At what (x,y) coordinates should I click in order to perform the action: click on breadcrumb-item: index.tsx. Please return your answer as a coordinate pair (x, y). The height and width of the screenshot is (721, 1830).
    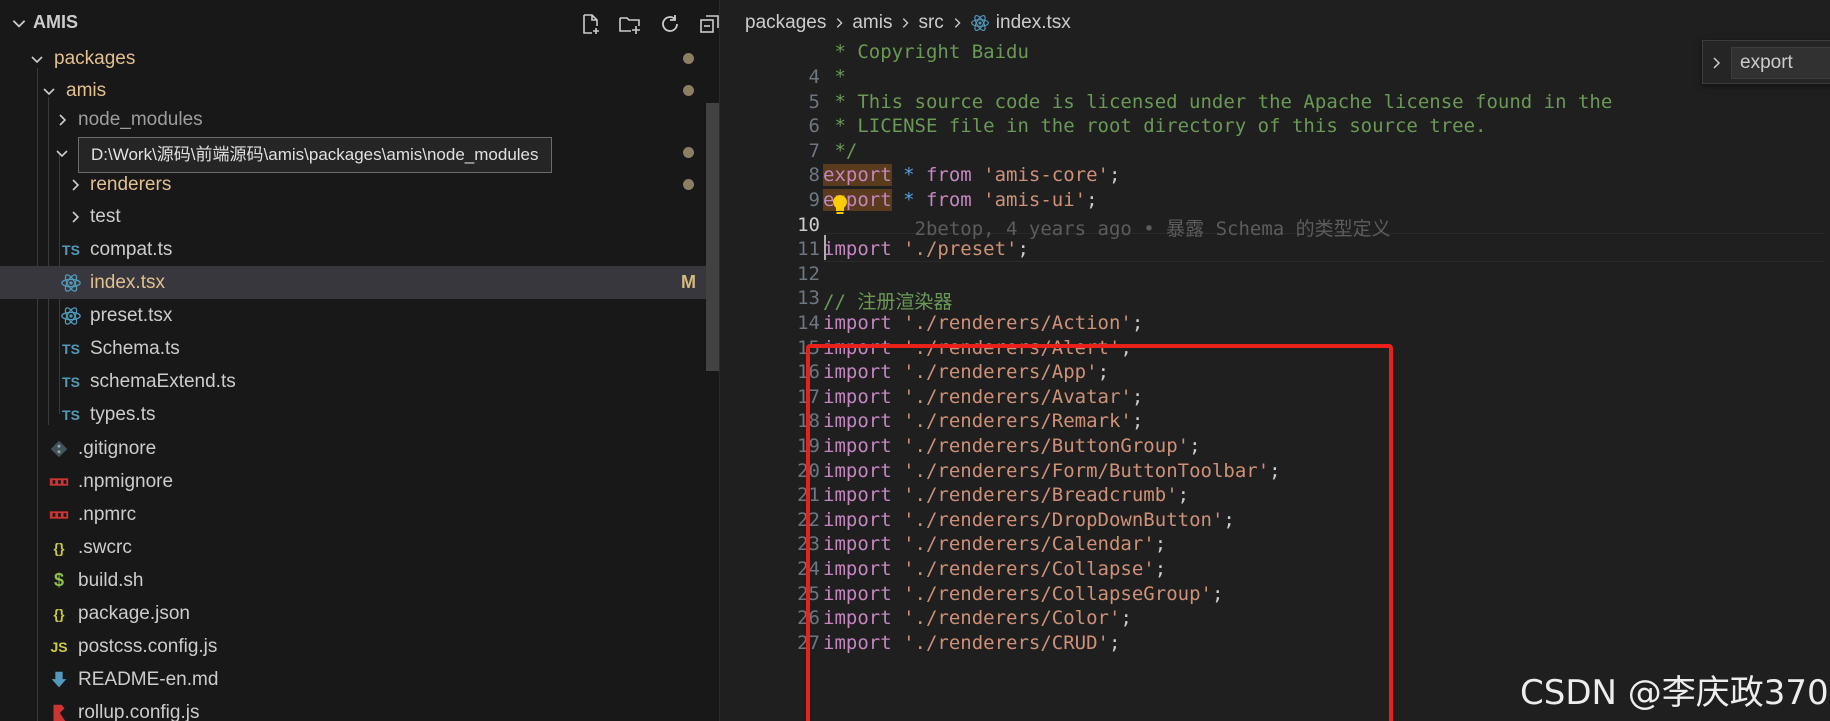
    Looking at the image, I should click on (1033, 23).